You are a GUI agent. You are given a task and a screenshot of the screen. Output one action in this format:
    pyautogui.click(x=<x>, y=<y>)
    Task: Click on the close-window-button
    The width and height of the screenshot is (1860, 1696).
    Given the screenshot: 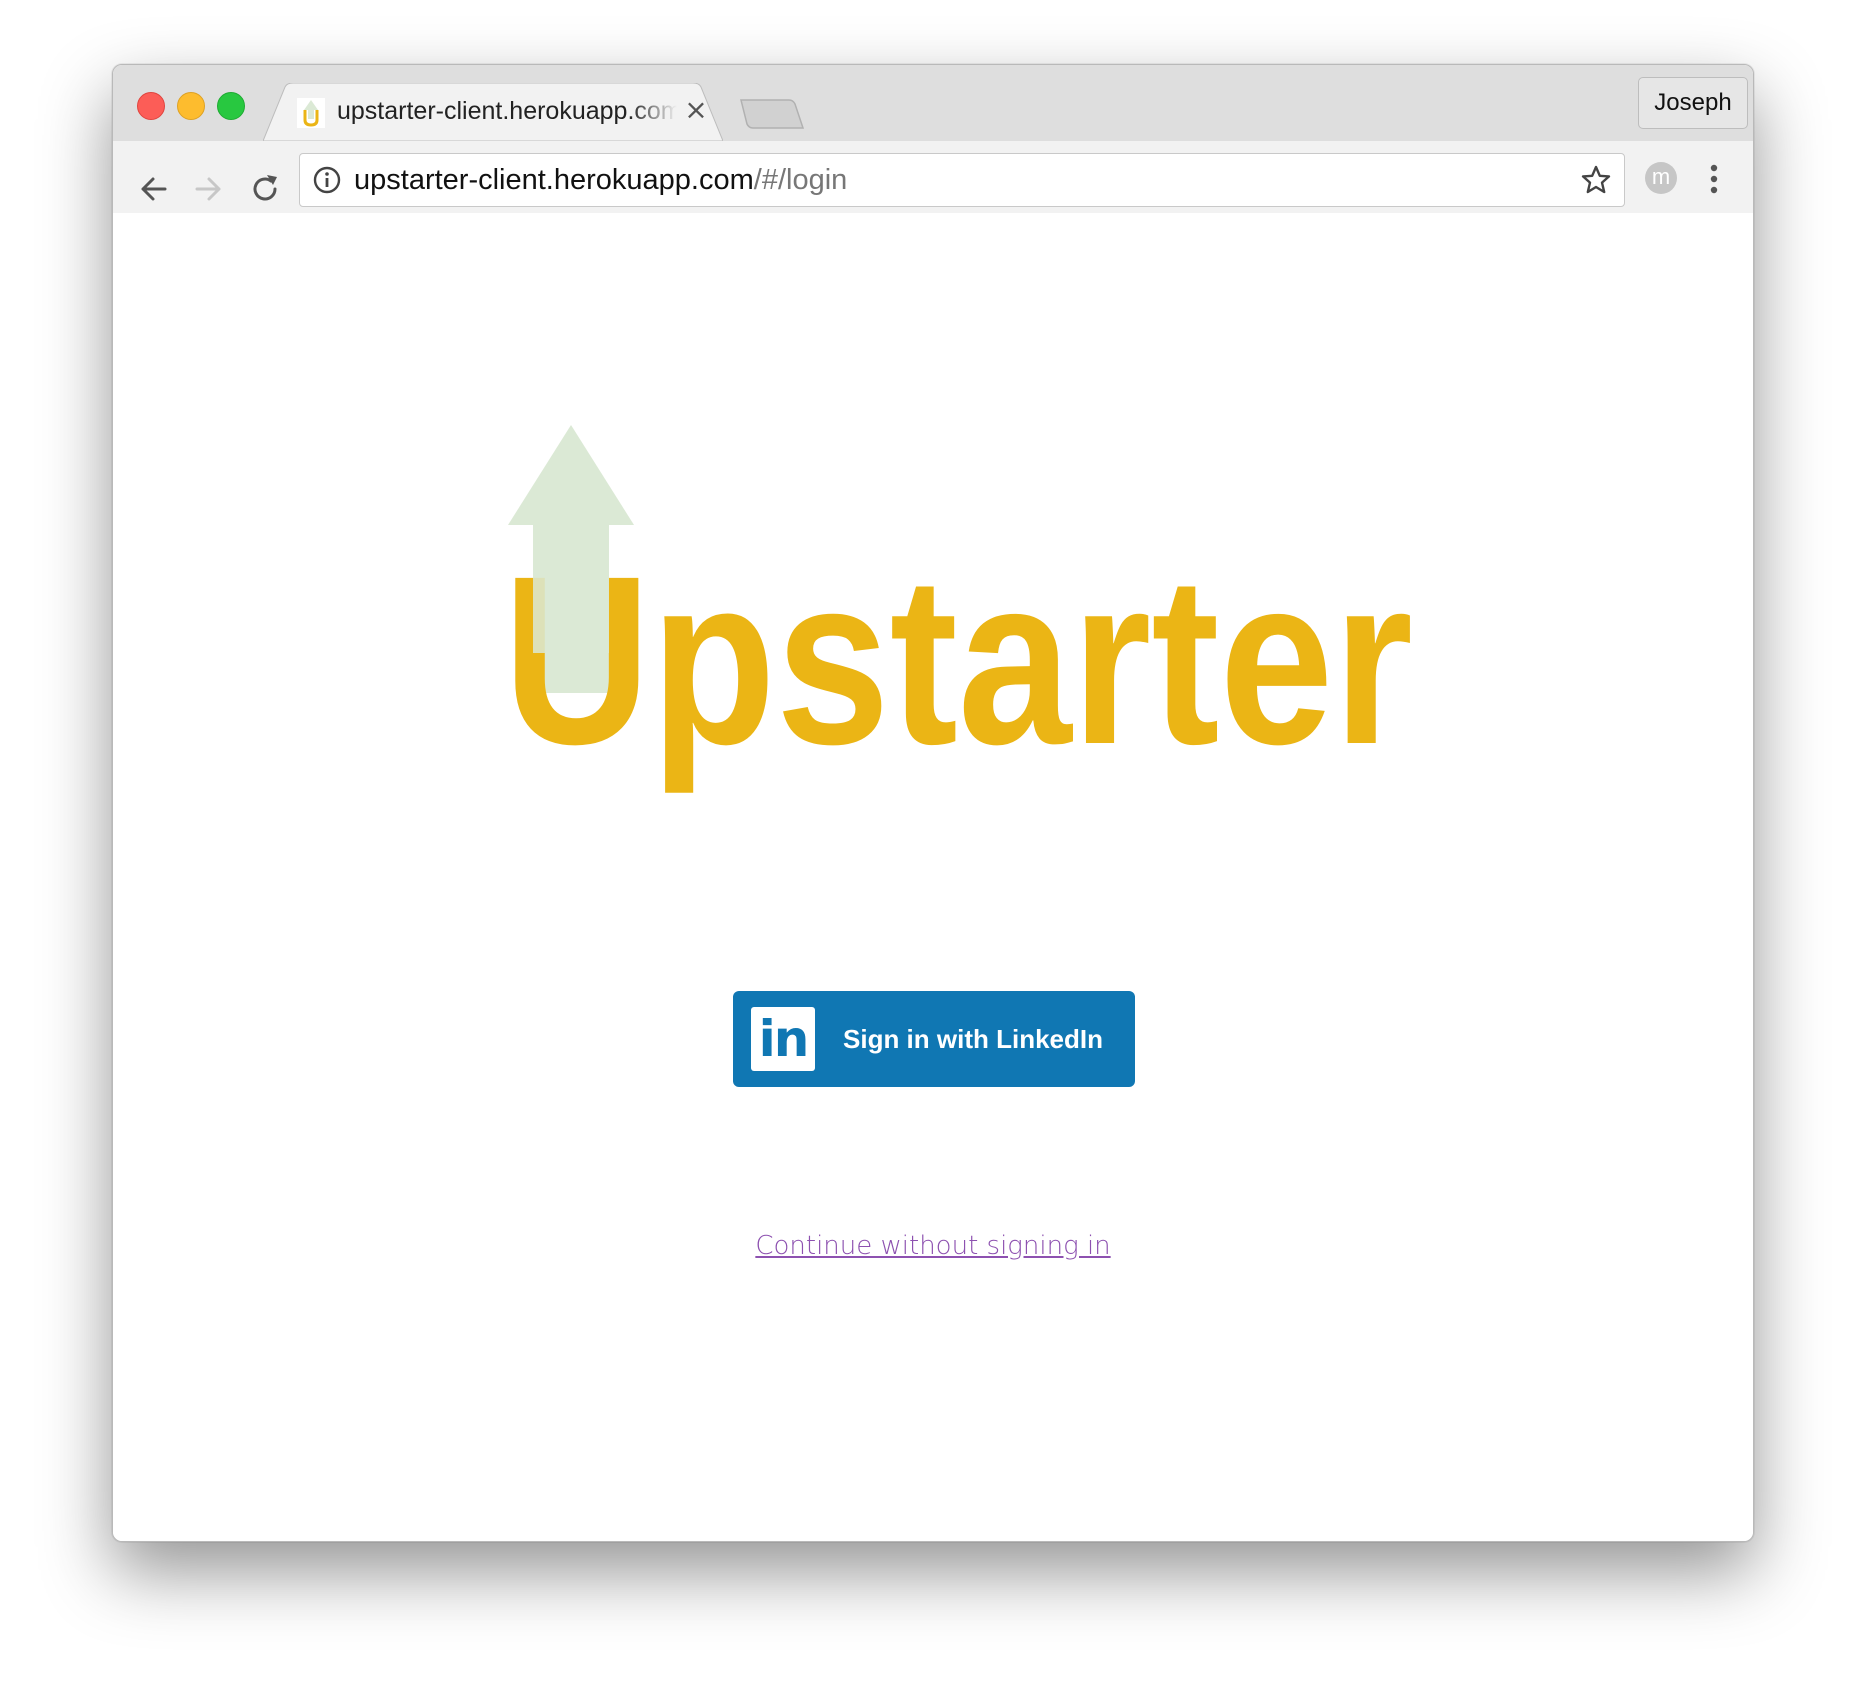 What is the action you would take?
    pyautogui.click(x=151, y=106)
    